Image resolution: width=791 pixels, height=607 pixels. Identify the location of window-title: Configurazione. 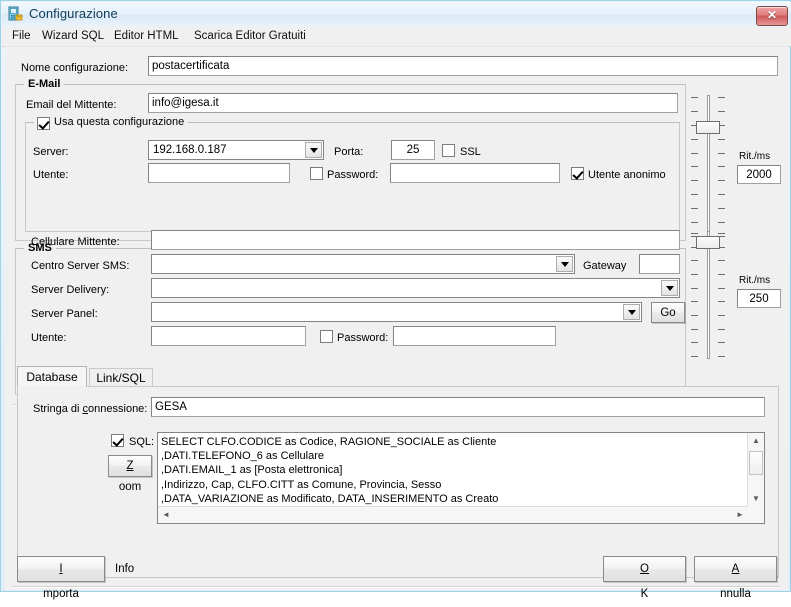
(73, 13).